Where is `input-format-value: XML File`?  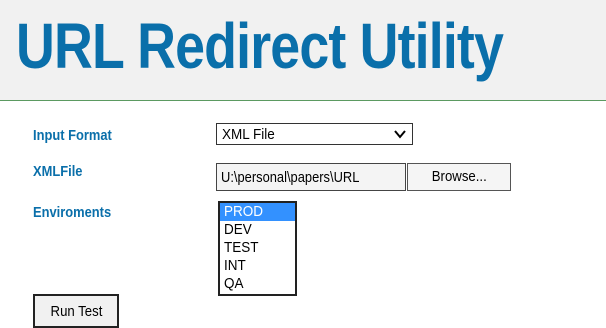
input-format-value: XML File is located at coordinates (248, 134).